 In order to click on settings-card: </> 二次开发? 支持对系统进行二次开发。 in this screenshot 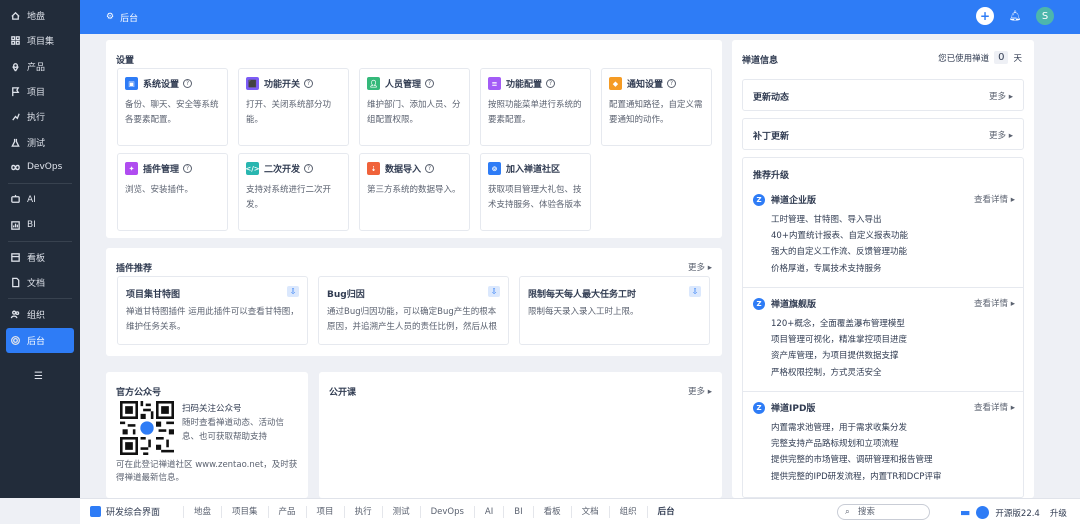, I will do `click(293, 192)`.